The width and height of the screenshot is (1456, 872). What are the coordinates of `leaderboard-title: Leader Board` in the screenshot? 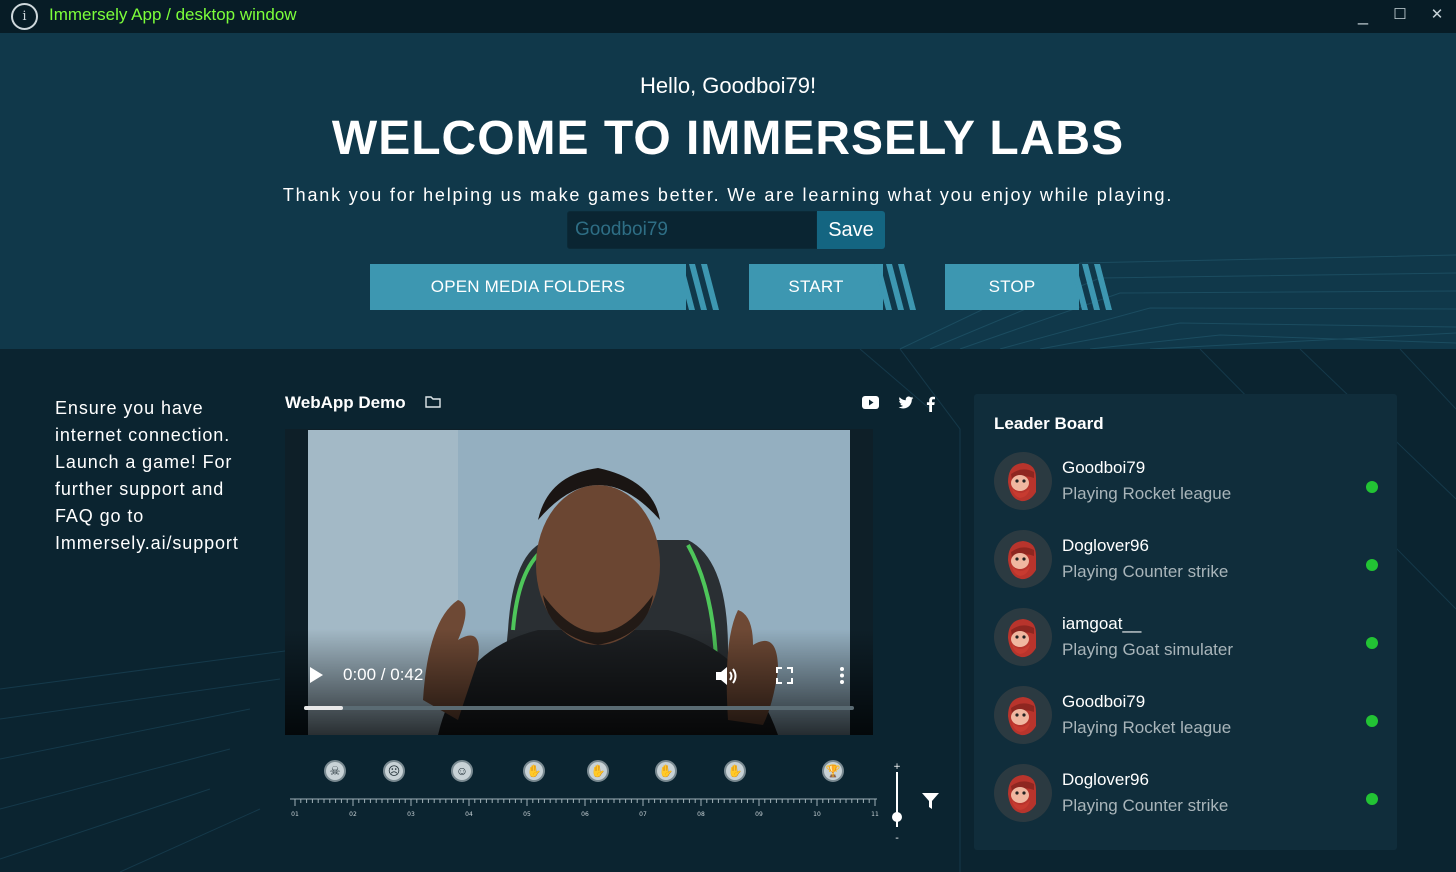 It's located at (1049, 423).